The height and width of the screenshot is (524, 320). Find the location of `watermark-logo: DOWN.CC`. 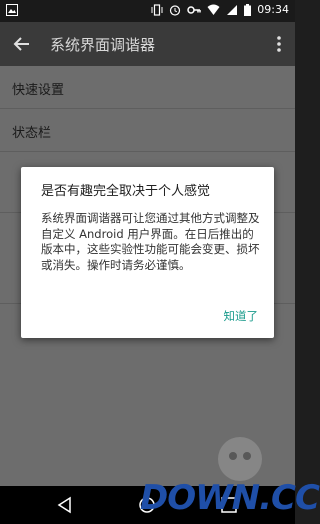

watermark-logo: DOWN.CC is located at coordinates (225, 480).